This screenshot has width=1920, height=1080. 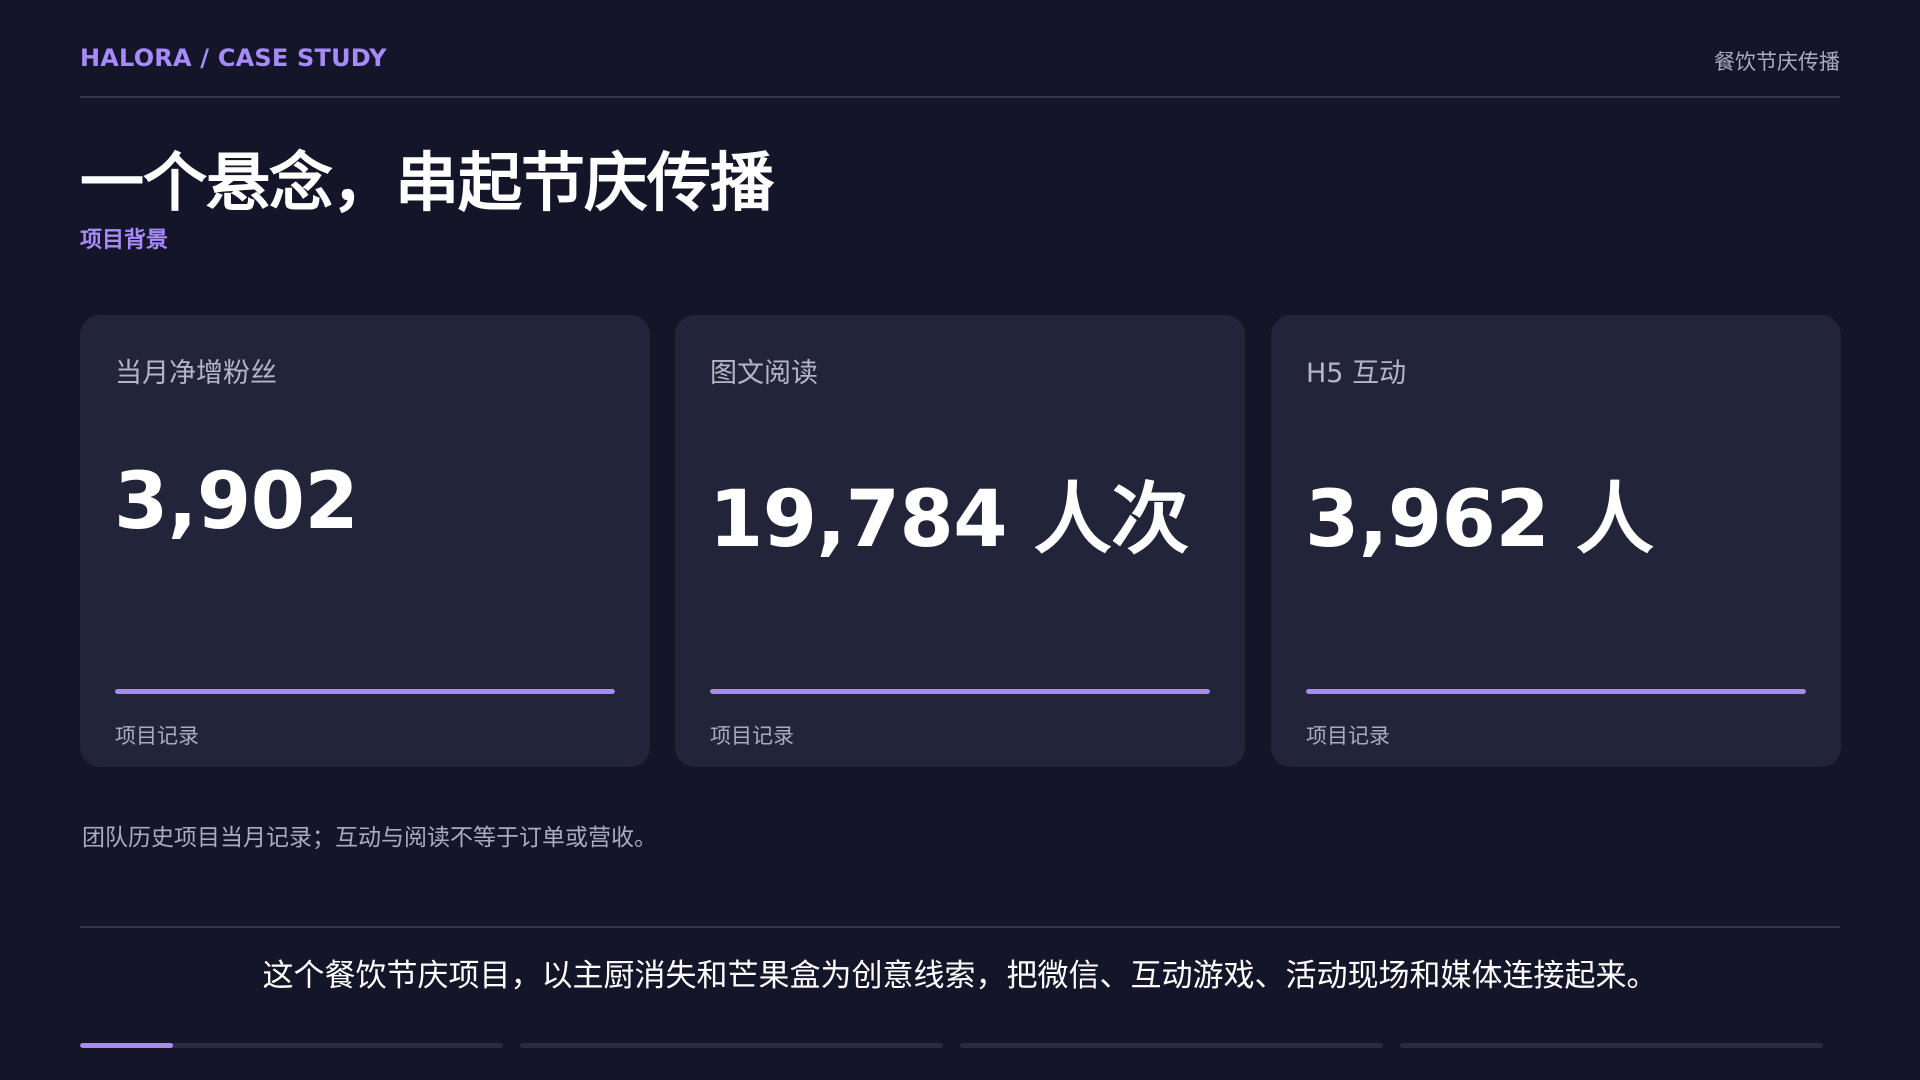 I want to click on metric-label: H5 互动, so click(x=1356, y=373).